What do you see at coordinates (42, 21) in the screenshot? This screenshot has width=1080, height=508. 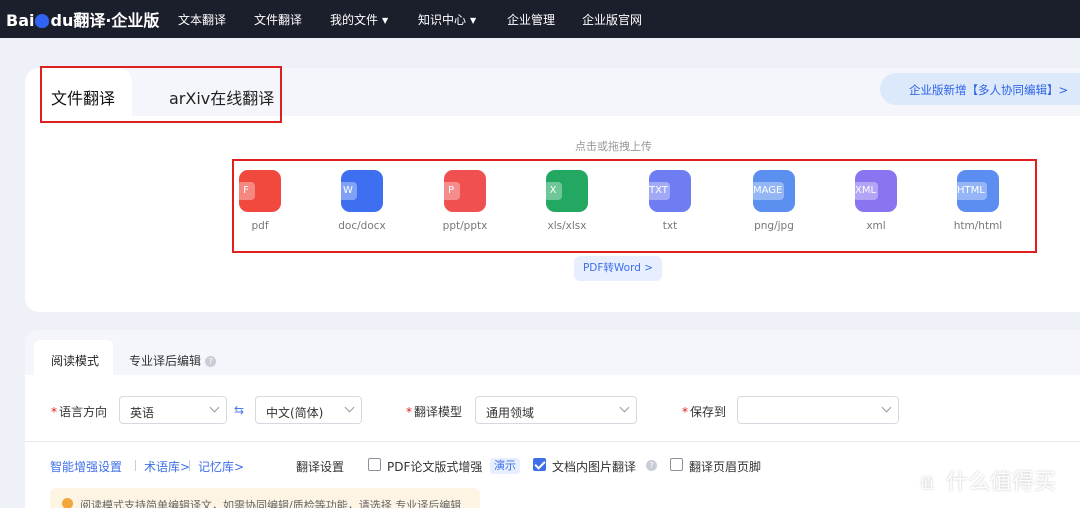 I see `paw-icon` at bounding box center [42, 21].